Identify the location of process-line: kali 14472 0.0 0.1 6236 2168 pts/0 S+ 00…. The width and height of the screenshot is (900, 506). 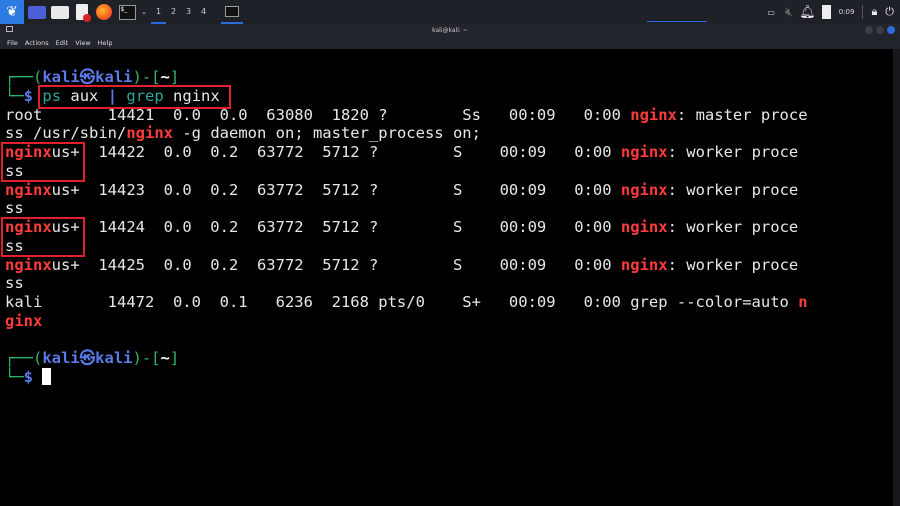
(449, 302).